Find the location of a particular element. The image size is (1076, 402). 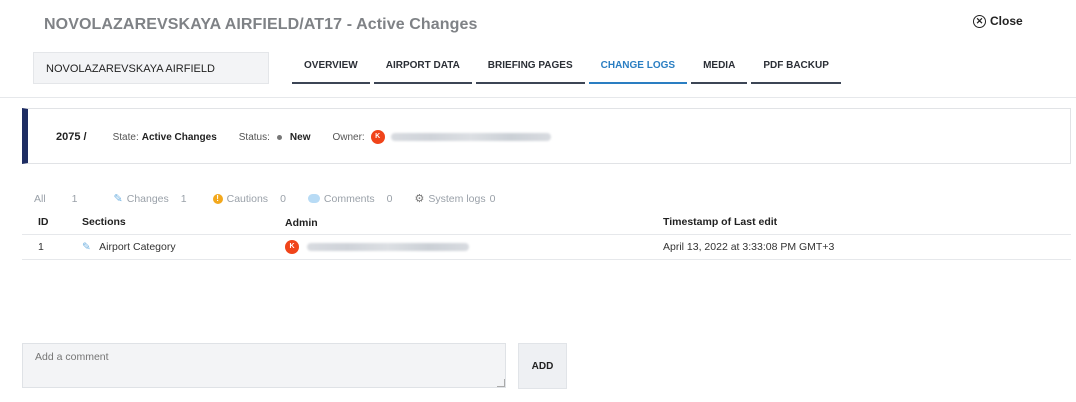

filter-system-logs: ⚙ System logs 0 is located at coordinates (455, 199).